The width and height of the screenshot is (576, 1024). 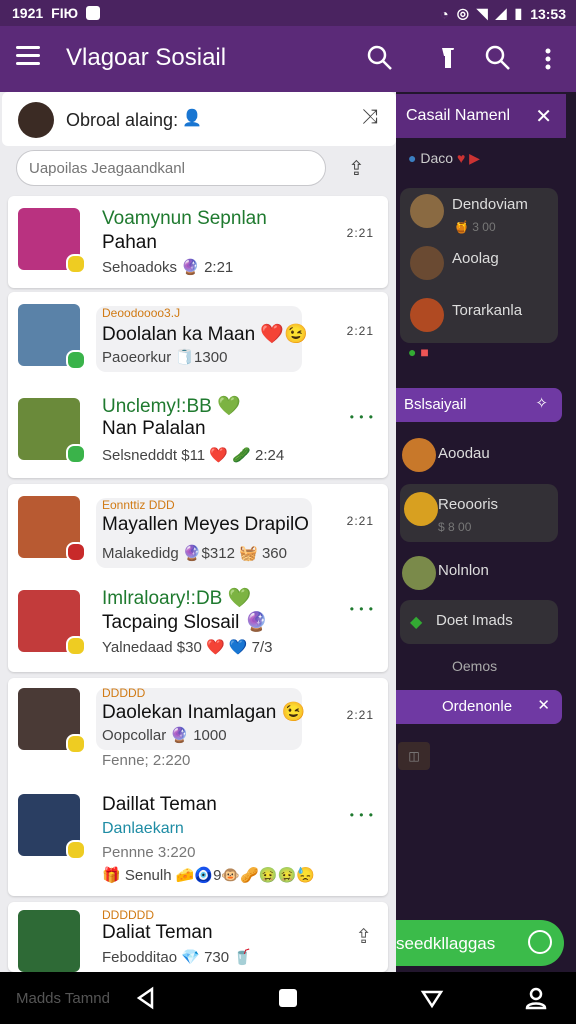 I want to click on leaf-icon: ◆, so click(x=416, y=622).